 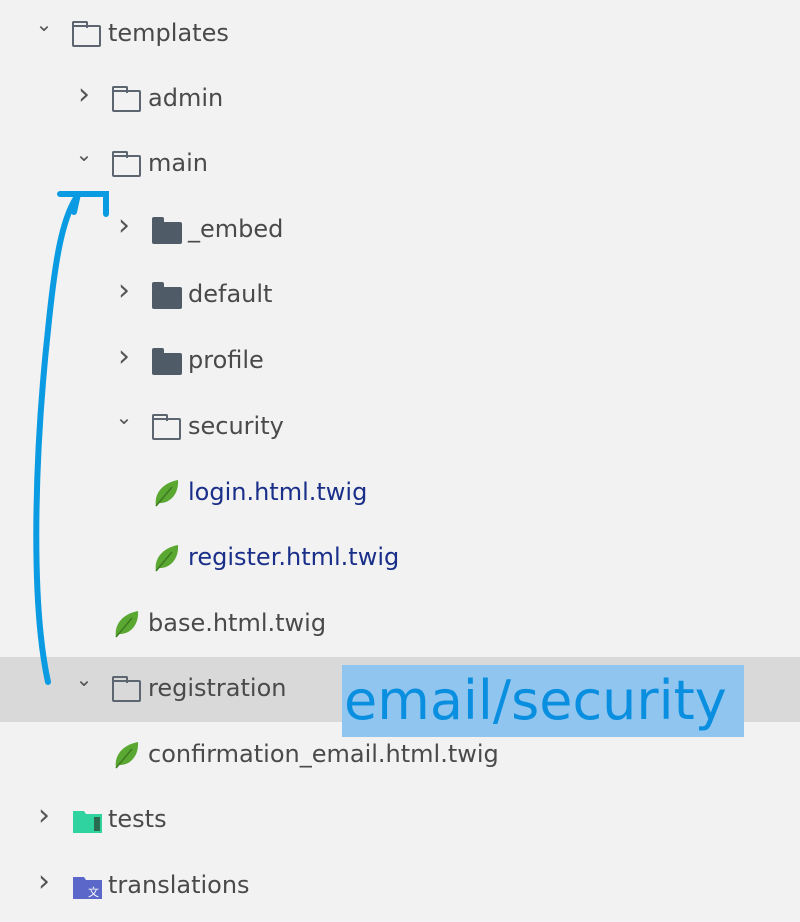 I want to click on annotation-label: email/security, so click(x=543, y=701).